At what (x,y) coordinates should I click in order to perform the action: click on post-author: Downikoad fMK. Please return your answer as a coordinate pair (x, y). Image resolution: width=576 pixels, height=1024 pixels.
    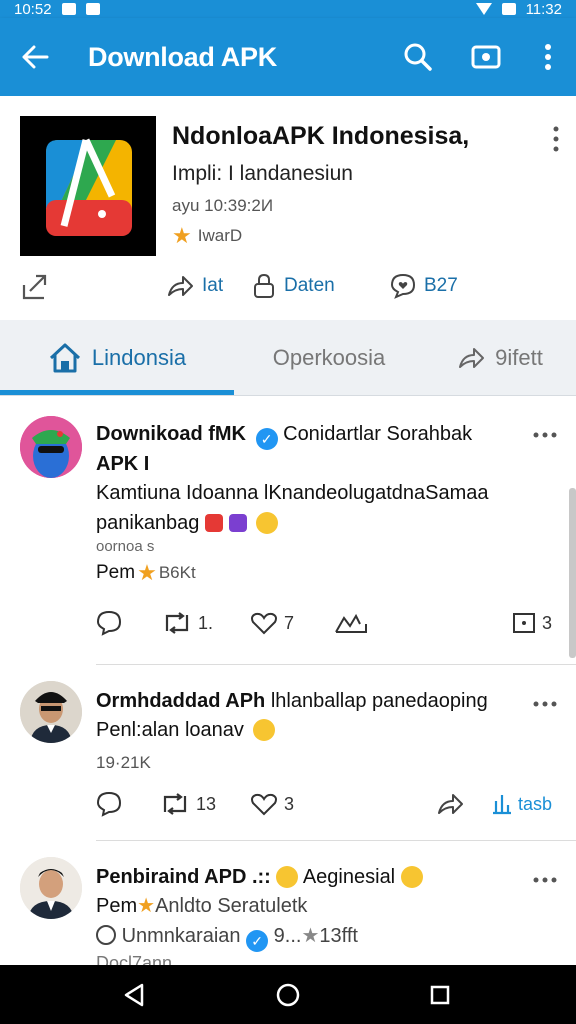
    Looking at the image, I should click on (171, 434).